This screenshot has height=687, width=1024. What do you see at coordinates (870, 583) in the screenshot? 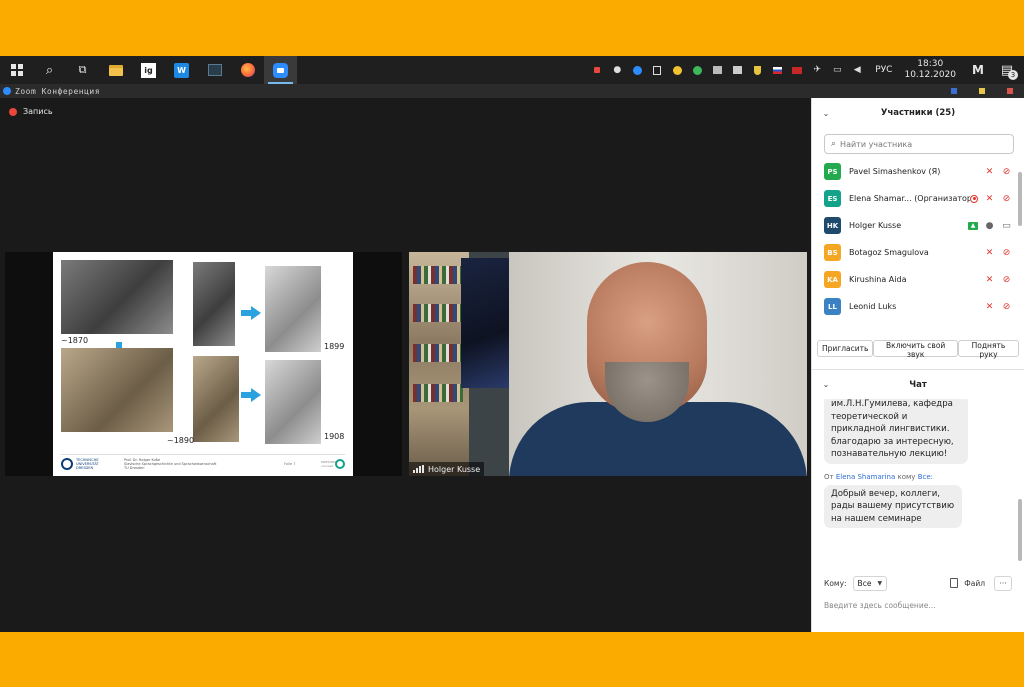
I see `recipient-select: Все ▼` at bounding box center [870, 583].